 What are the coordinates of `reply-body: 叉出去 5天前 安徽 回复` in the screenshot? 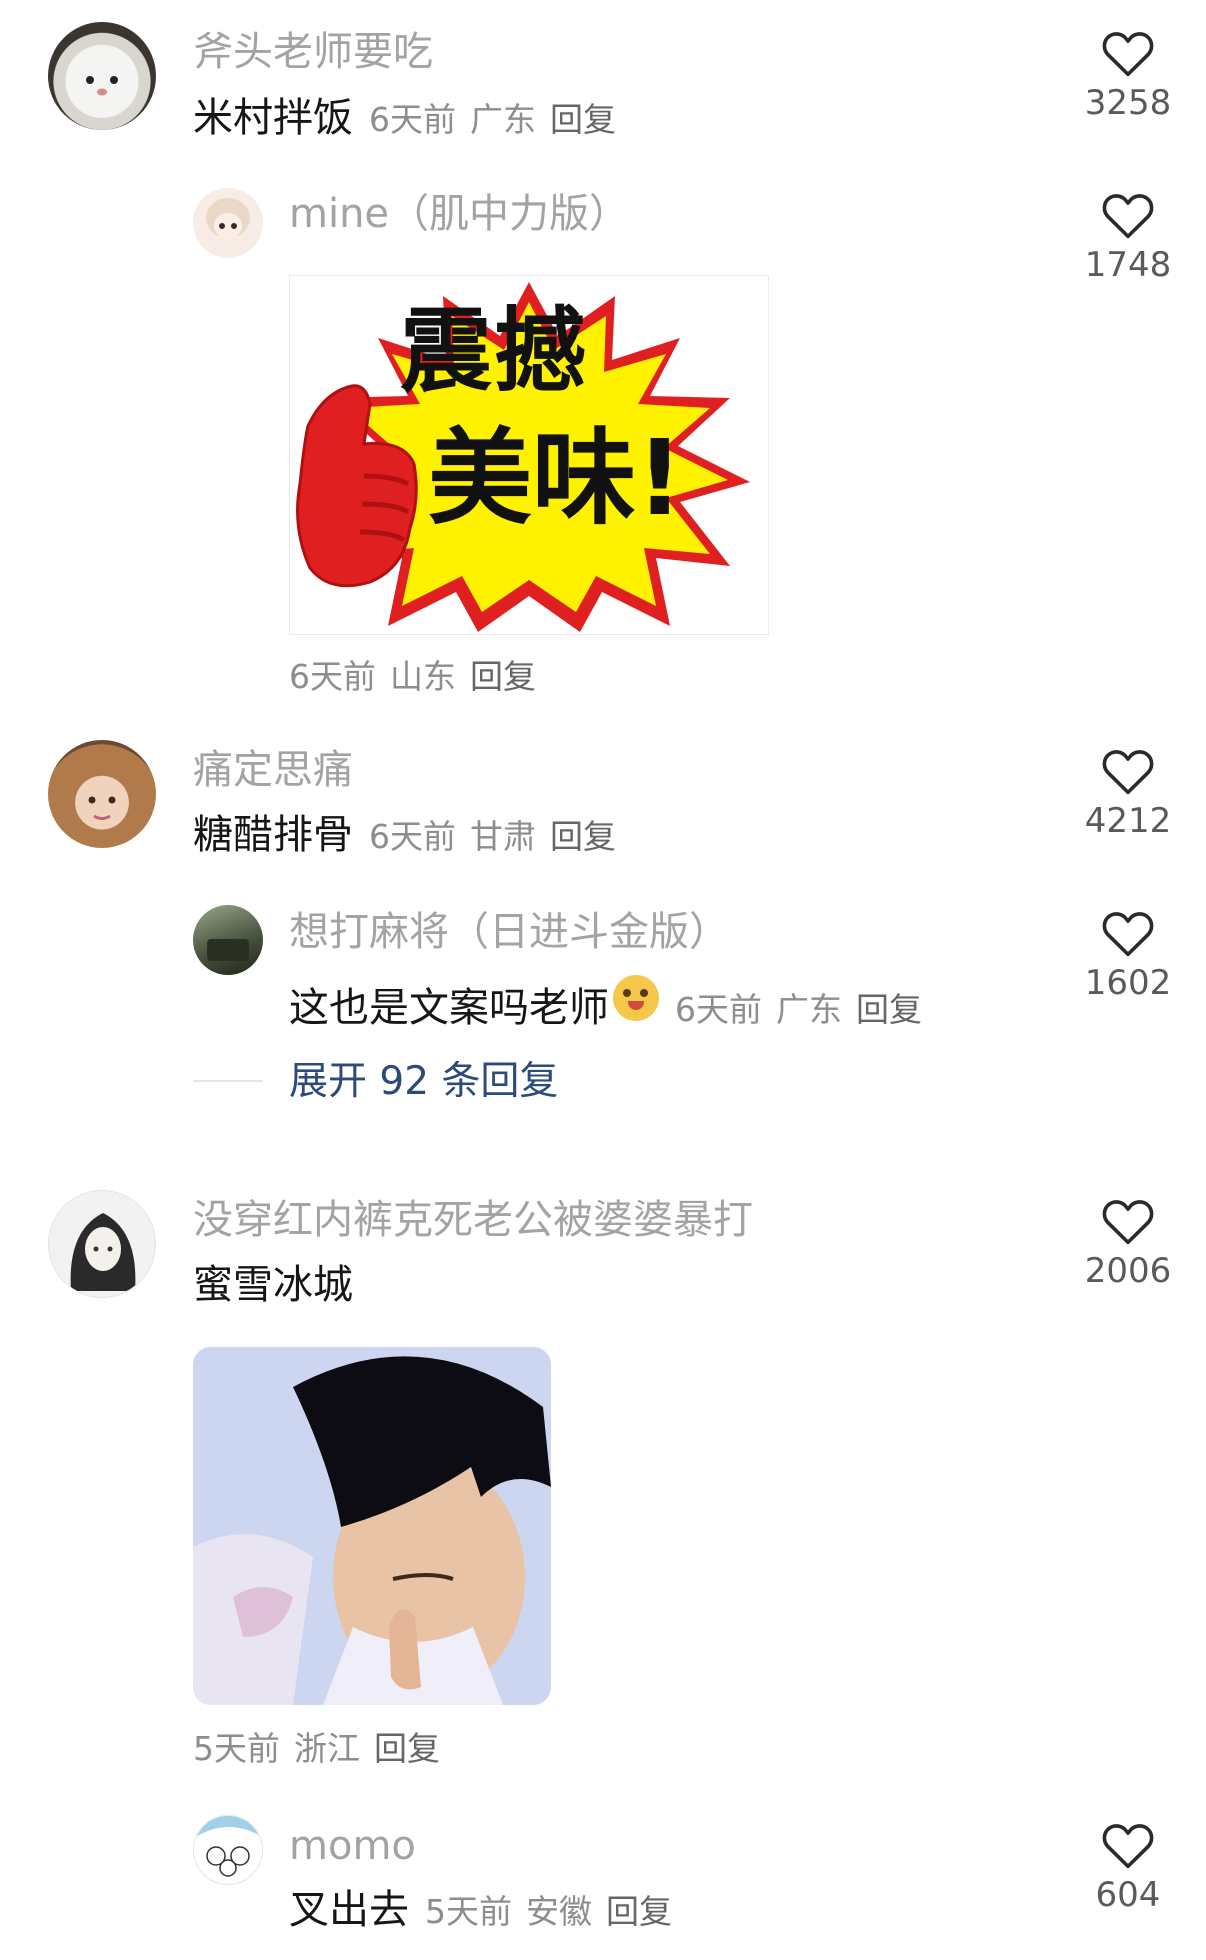 It's located at (487, 1910).